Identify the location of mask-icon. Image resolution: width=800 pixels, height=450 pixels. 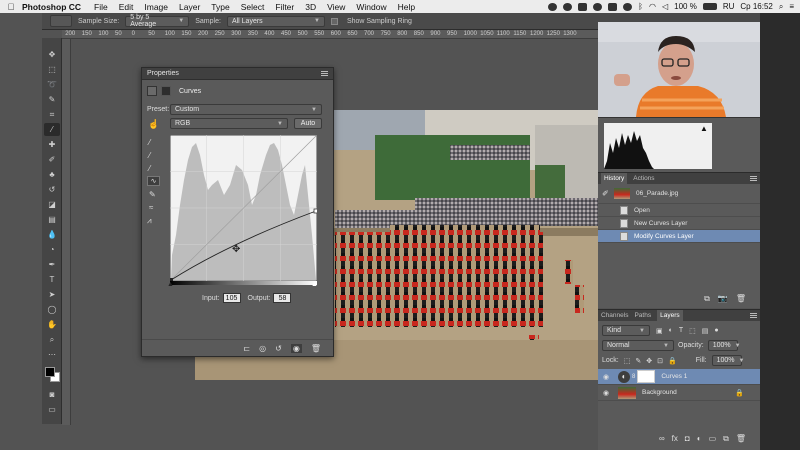
(166, 91).